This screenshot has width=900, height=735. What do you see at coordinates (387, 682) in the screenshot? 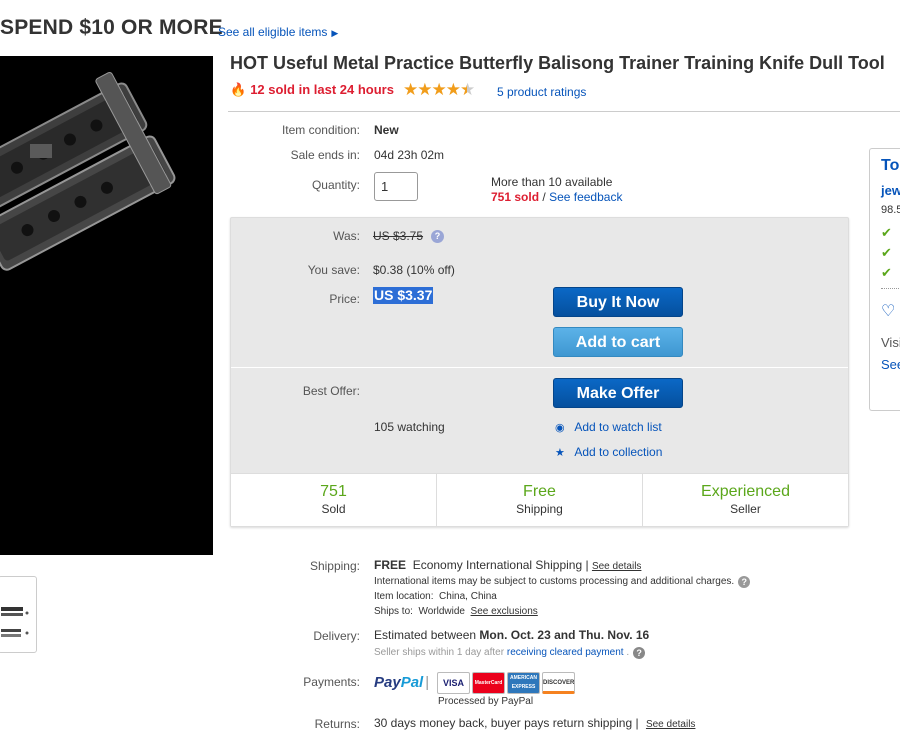
I see `paypal-logo-pay: Pay` at bounding box center [387, 682].